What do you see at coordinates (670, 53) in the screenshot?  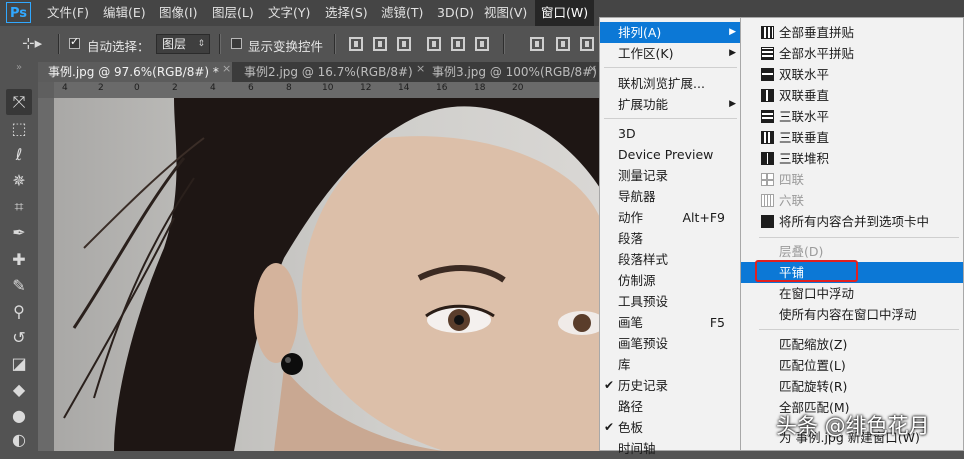 I see `menu-item-workspace: 工作区(K) ▶` at bounding box center [670, 53].